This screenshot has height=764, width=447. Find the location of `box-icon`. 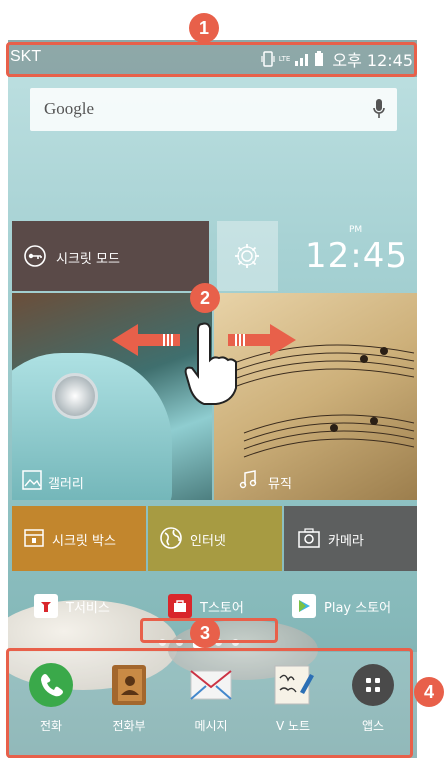

box-icon is located at coordinates (34, 538).